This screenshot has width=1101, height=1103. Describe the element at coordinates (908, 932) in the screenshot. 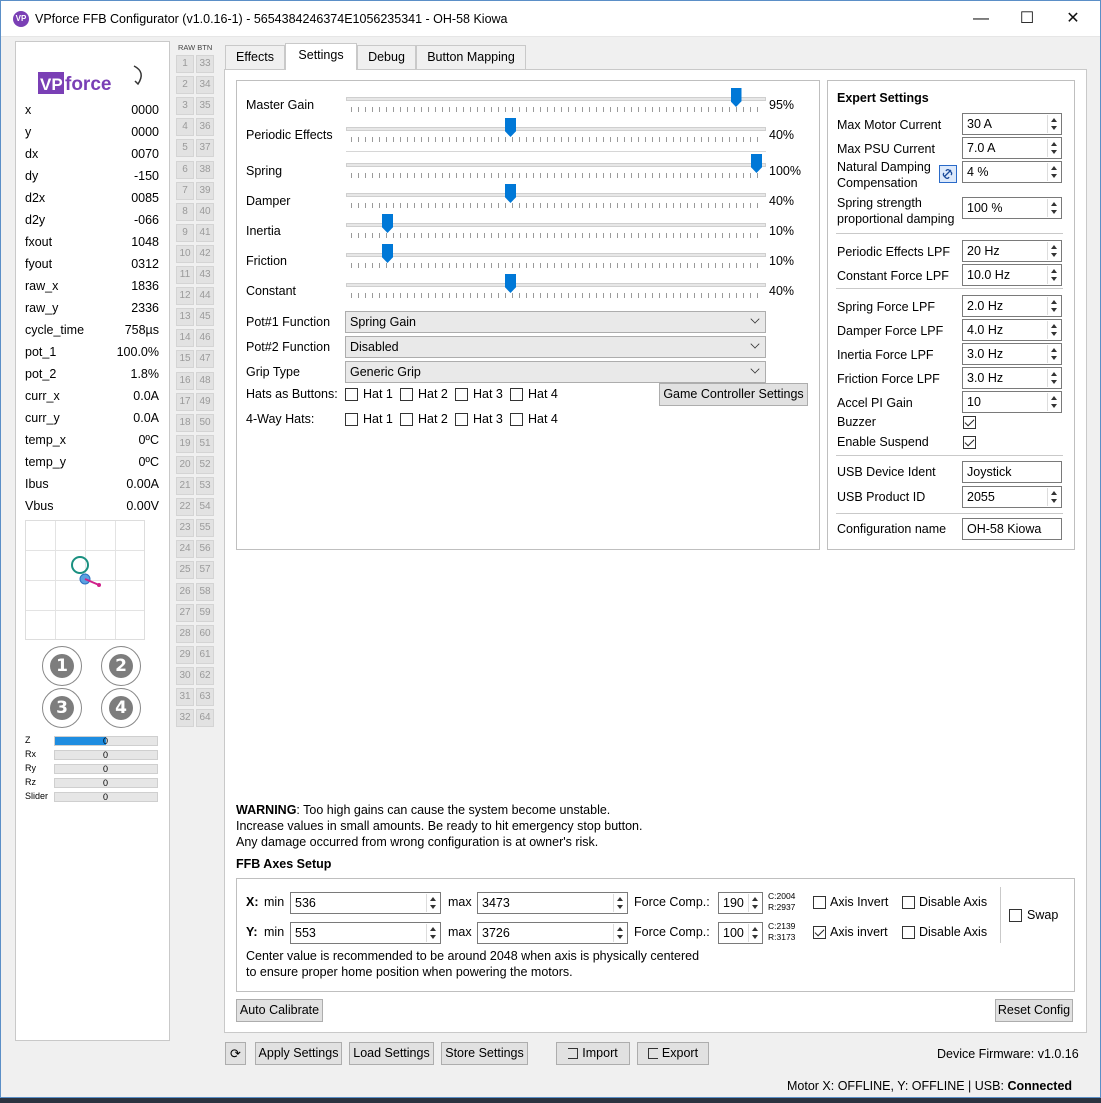

I see `y-disable-axis-checkbox` at that location.